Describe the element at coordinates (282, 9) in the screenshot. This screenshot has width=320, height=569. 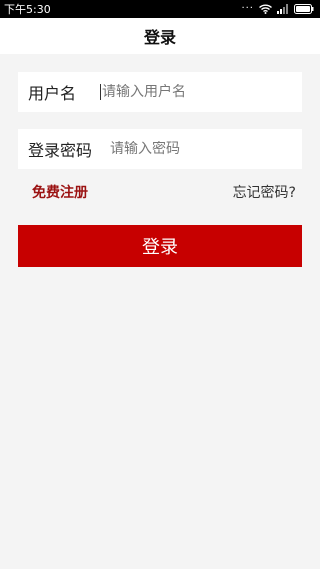
I see `signal-icon` at that location.